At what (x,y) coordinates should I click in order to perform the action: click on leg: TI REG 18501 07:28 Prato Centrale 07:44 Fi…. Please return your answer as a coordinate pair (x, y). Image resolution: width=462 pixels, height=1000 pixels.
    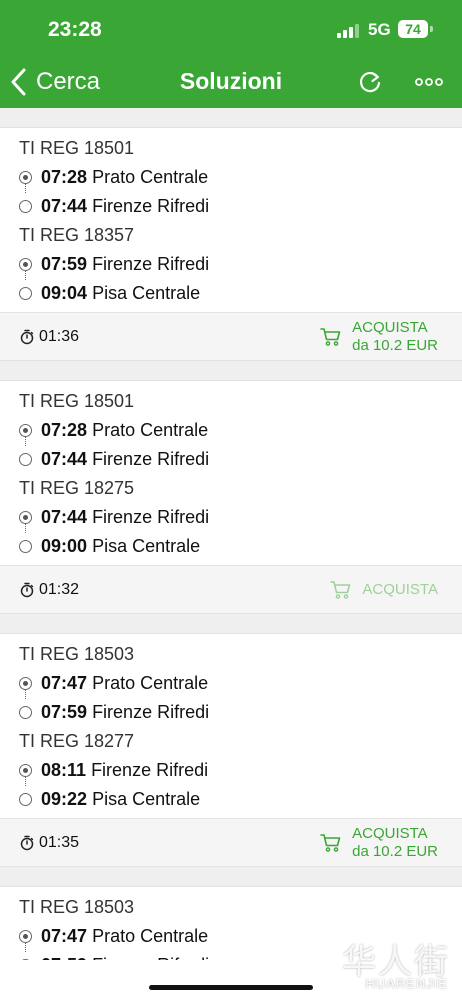
    Looking at the image, I should click on (231, 177).